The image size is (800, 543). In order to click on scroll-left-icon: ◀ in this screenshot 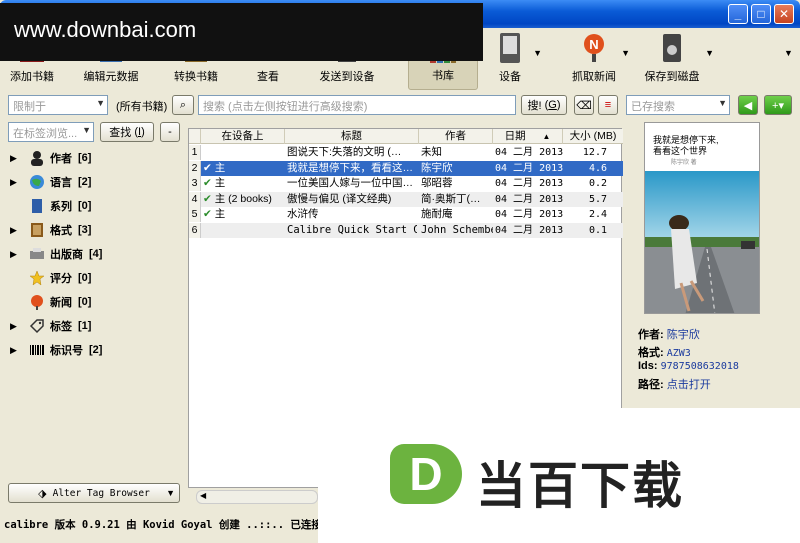, I will do `click(203, 495)`.